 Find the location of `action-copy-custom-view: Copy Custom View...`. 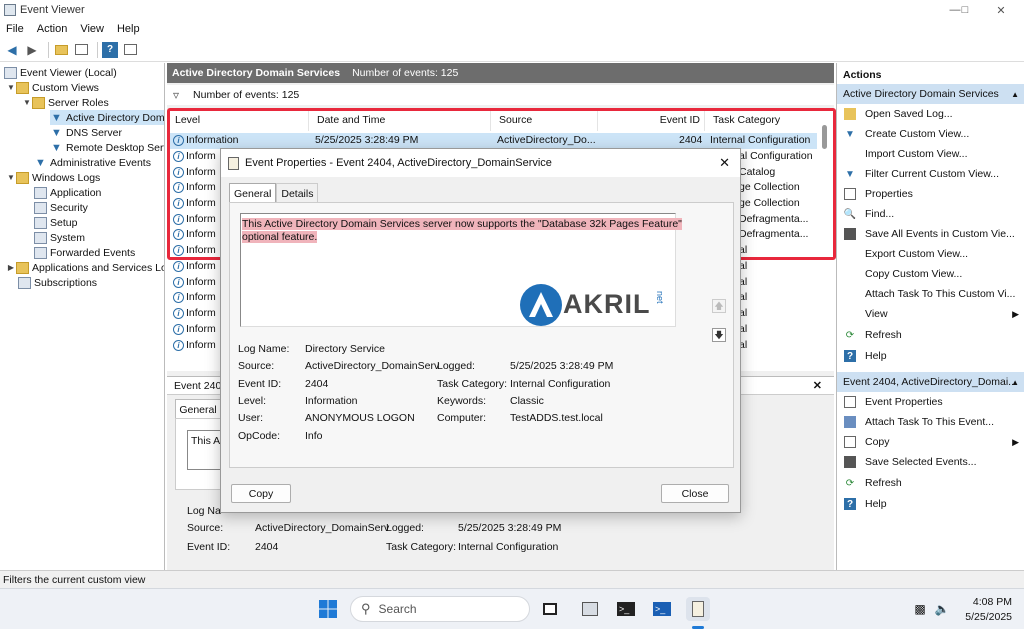

action-copy-custom-view: Copy Custom View... is located at coordinates (930, 274).